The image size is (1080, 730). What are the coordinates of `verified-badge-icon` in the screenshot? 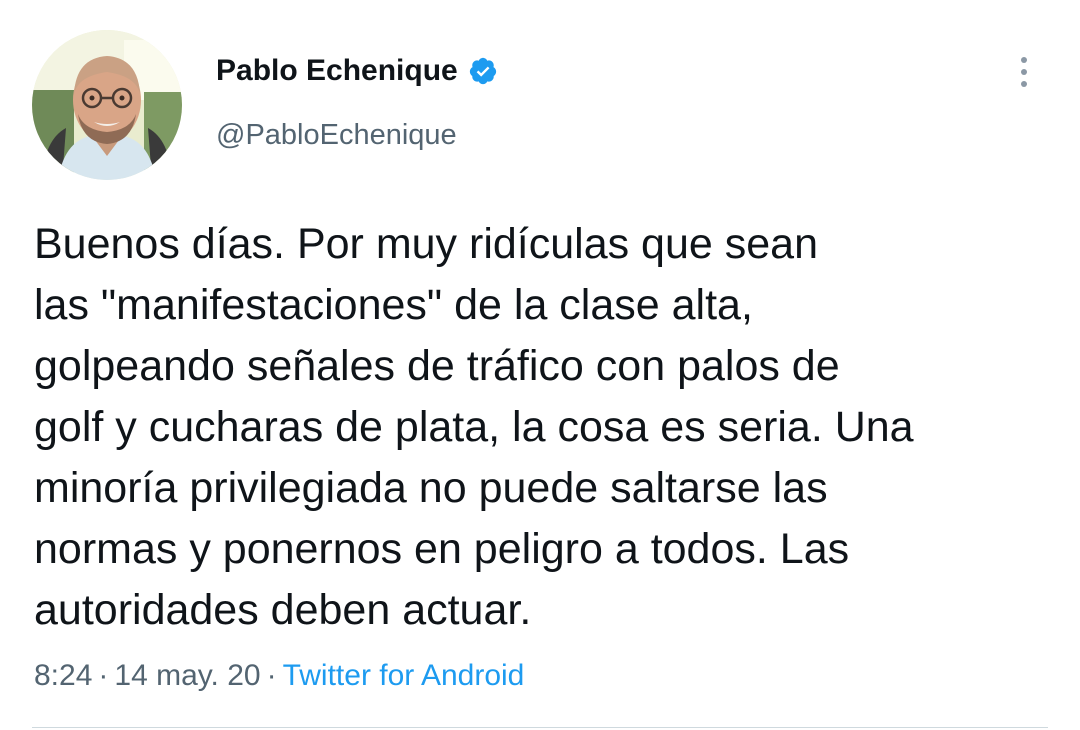 It's located at (482, 71).